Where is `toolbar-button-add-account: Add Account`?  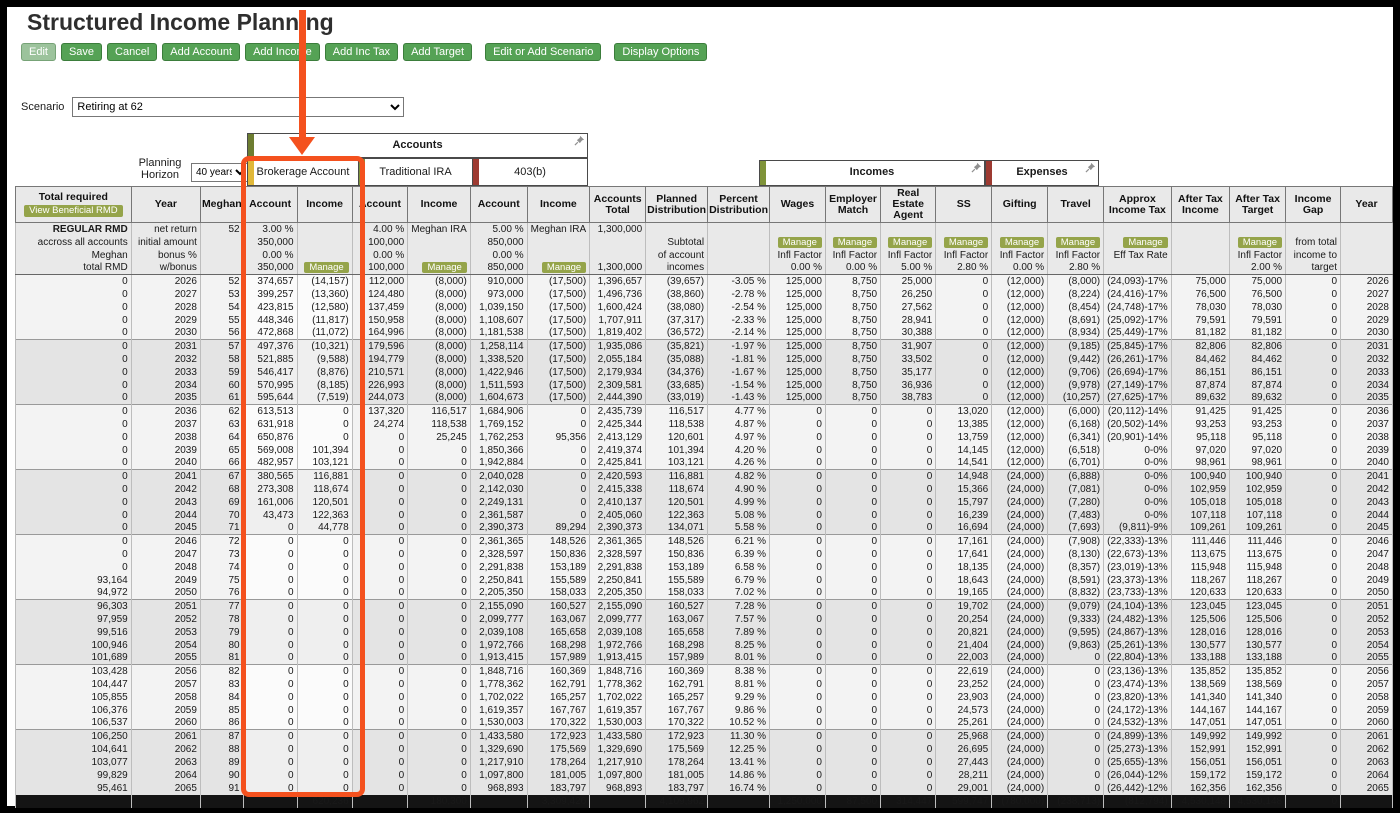 toolbar-button-add-account: Add Account is located at coordinates (201, 52).